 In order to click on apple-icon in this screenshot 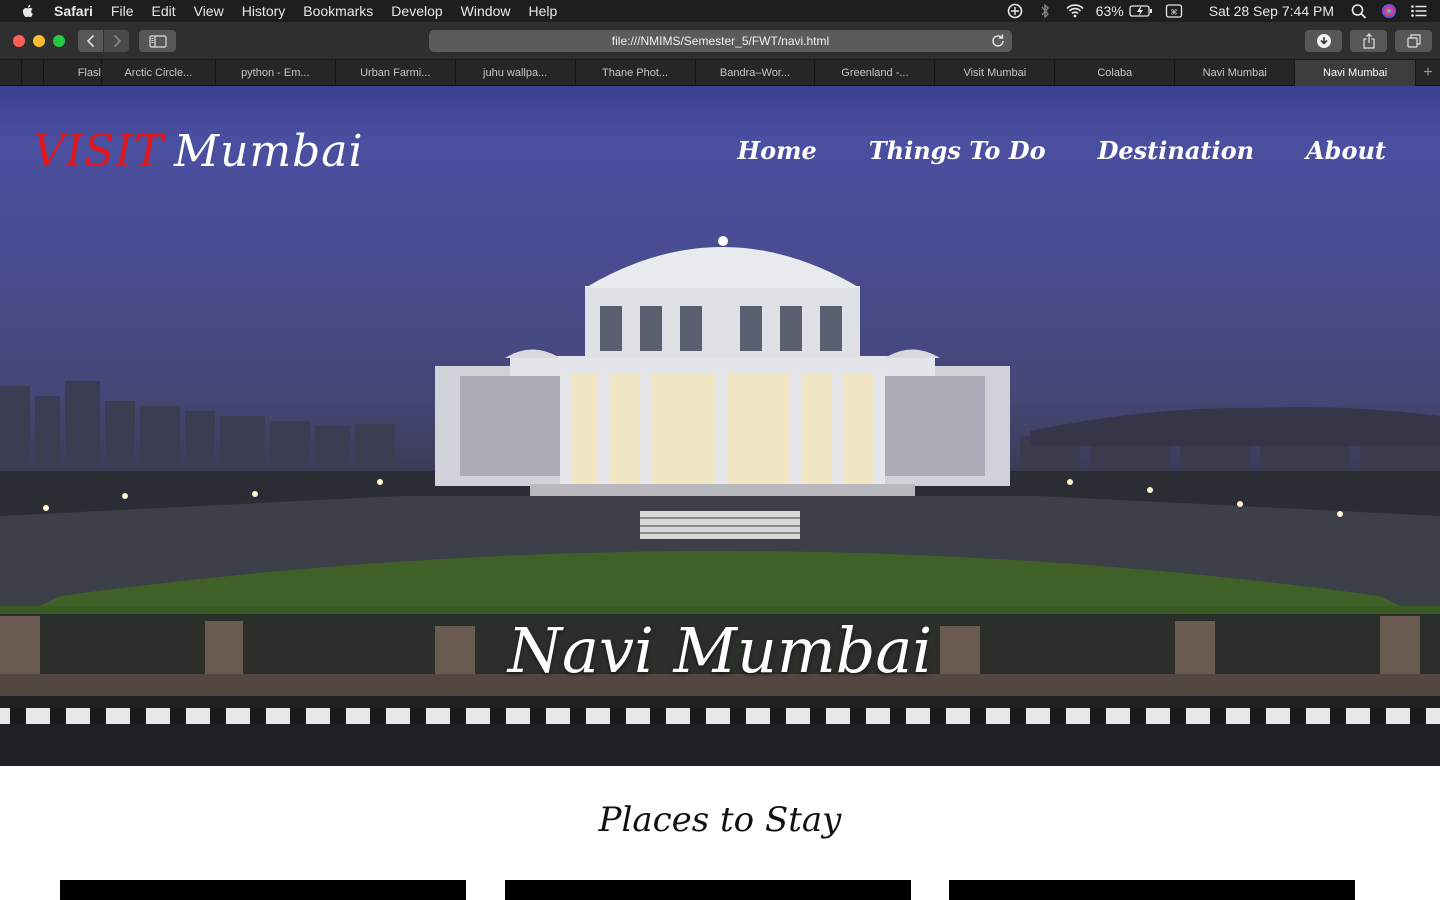, I will do `click(28, 11)`.